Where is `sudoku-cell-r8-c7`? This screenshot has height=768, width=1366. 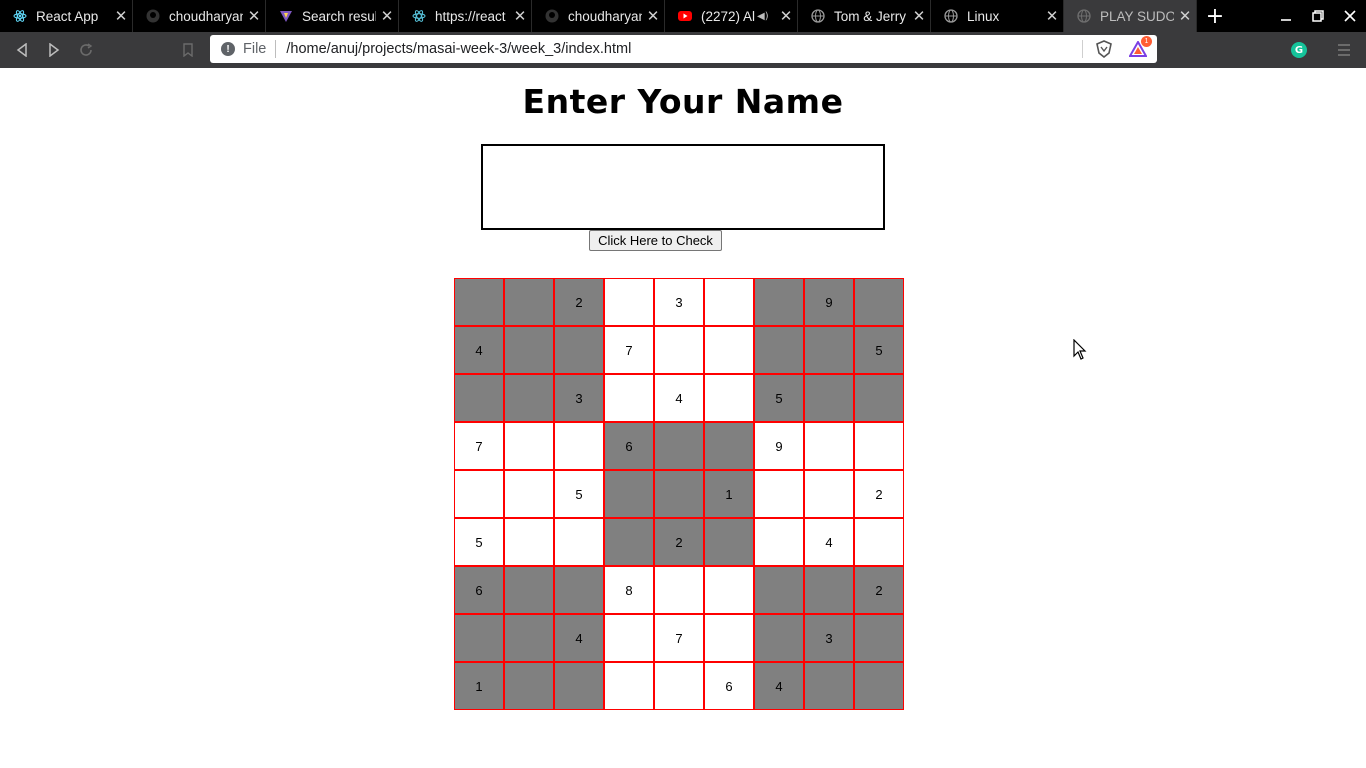 sudoku-cell-r8-c7 is located at coordinates (779, 638).